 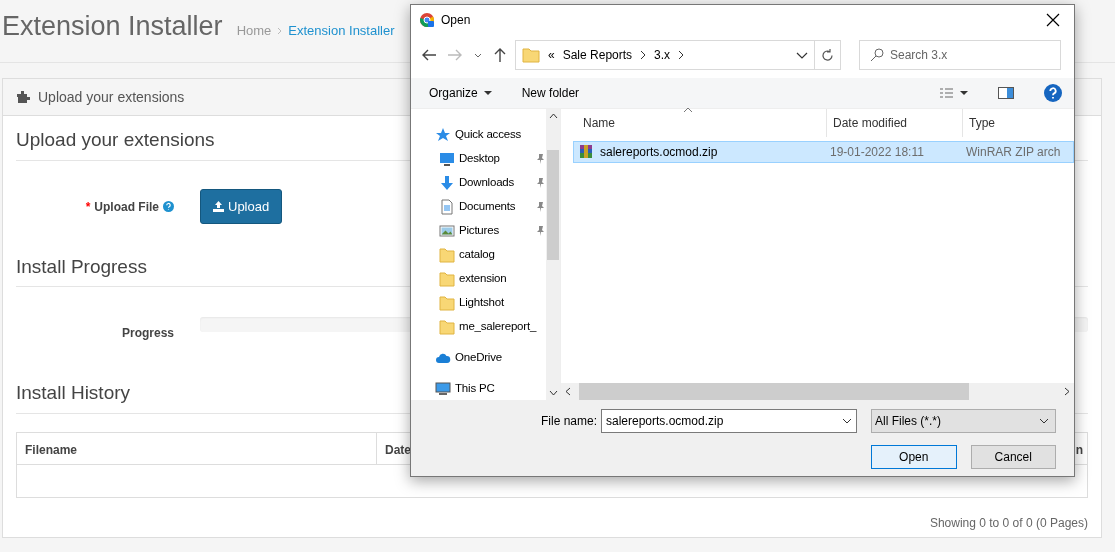 I want to click on path-segment: 3.x, so click(x=662, y=55).